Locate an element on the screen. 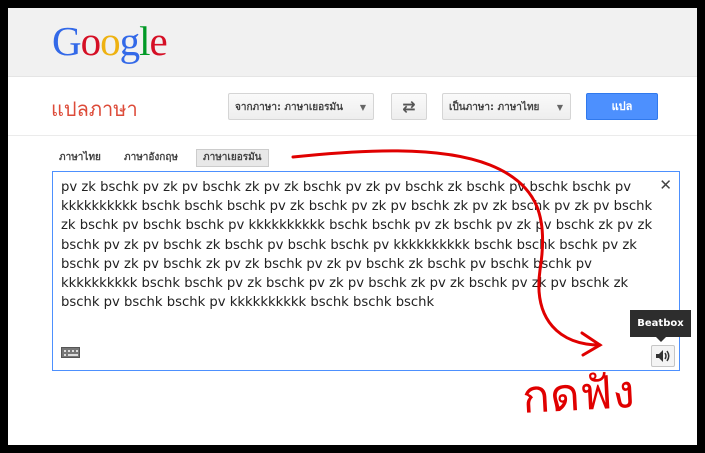 The width and height of the screenshot is (705, 453). tab-german: ภาษาเยอรมัน is located at coordinates (232, 158).